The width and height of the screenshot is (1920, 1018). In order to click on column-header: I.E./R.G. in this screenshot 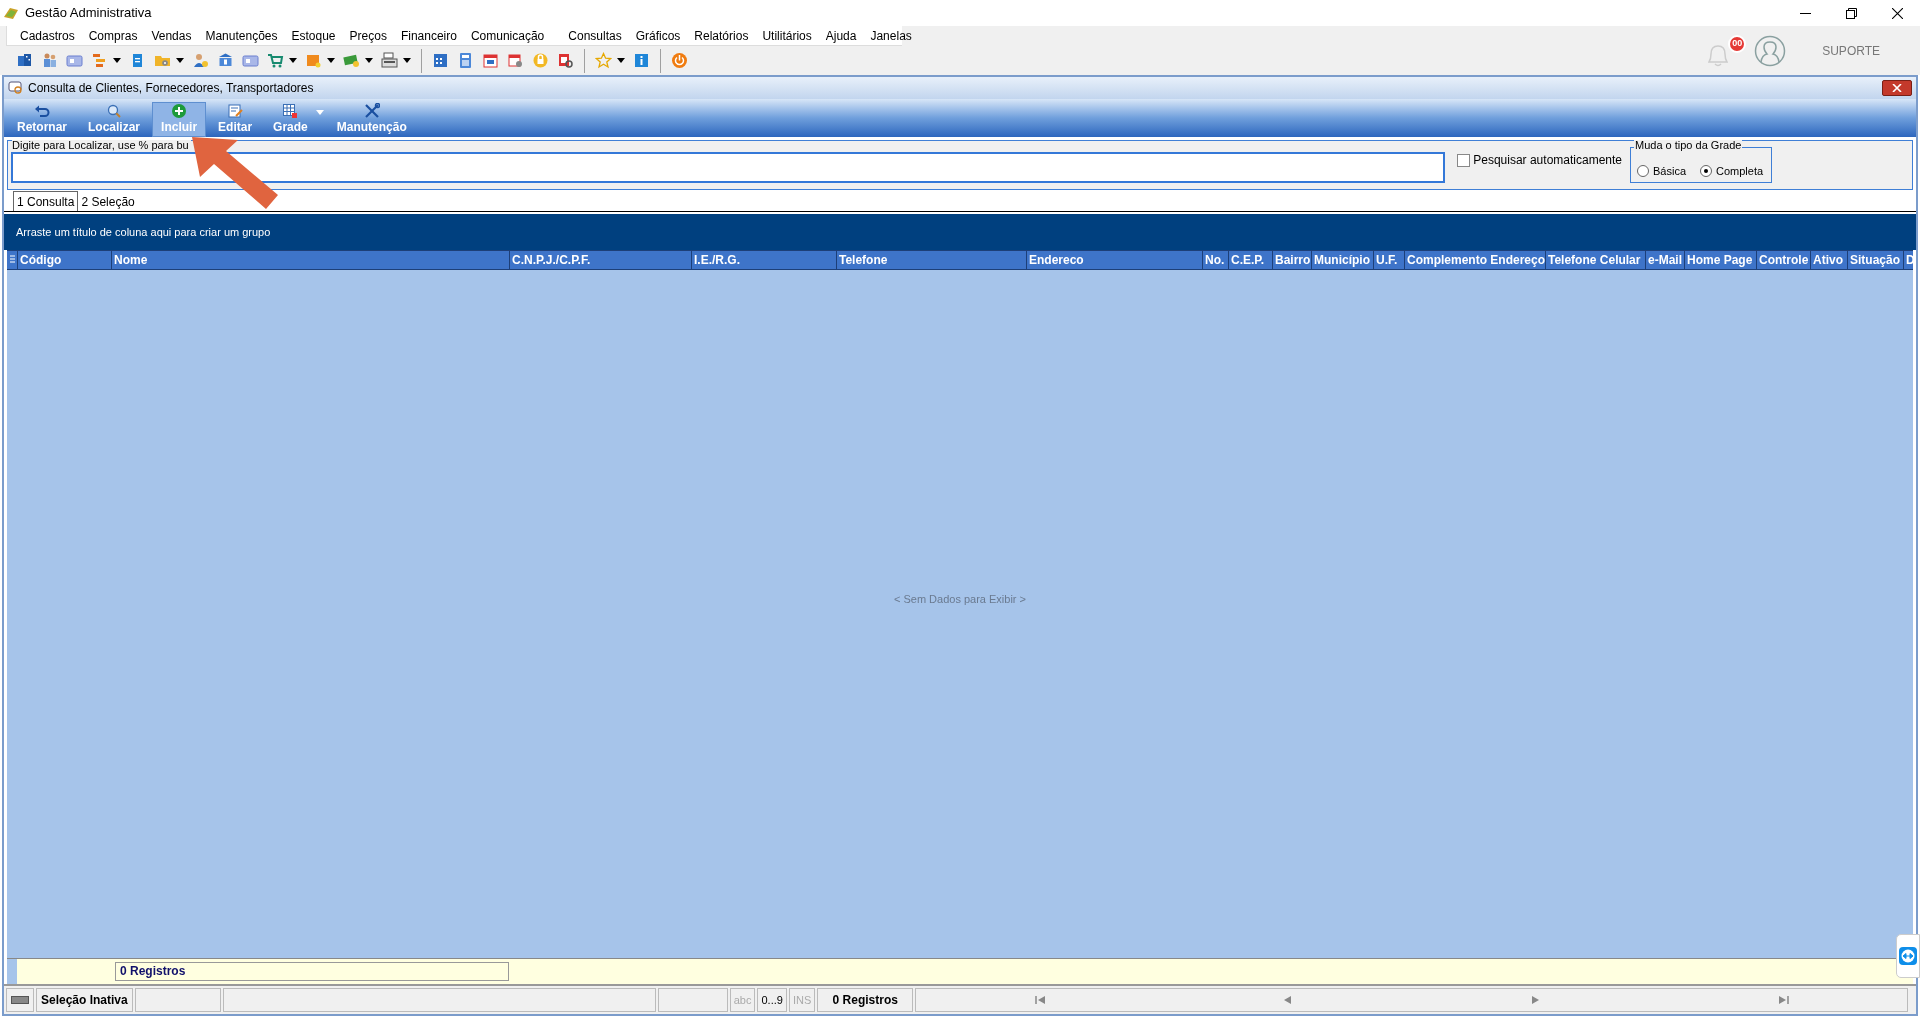, I will do `click(764, 260)`.